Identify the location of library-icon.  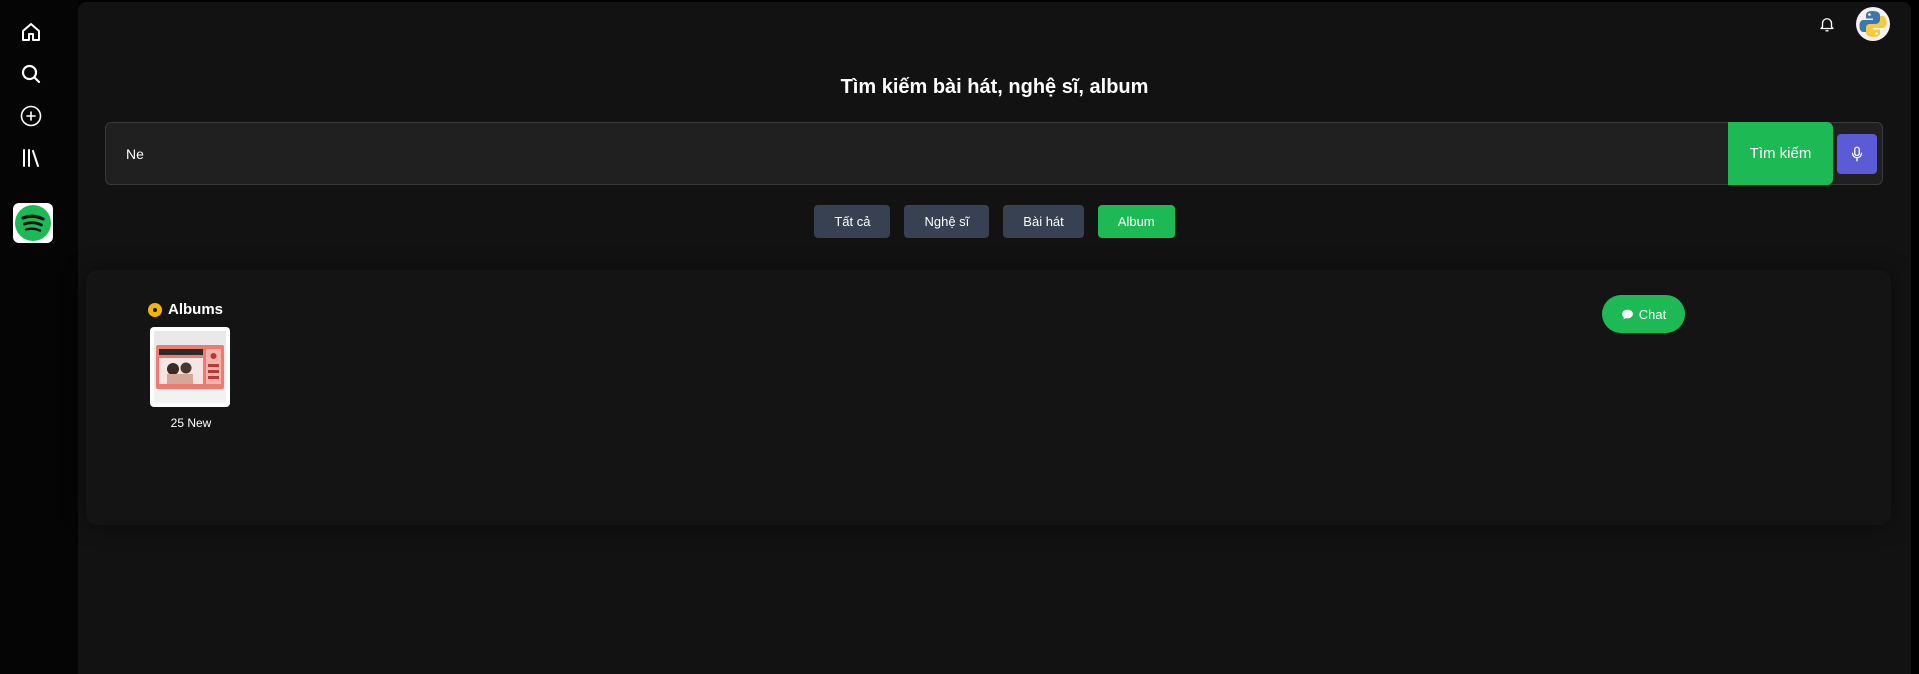
(31, 158).